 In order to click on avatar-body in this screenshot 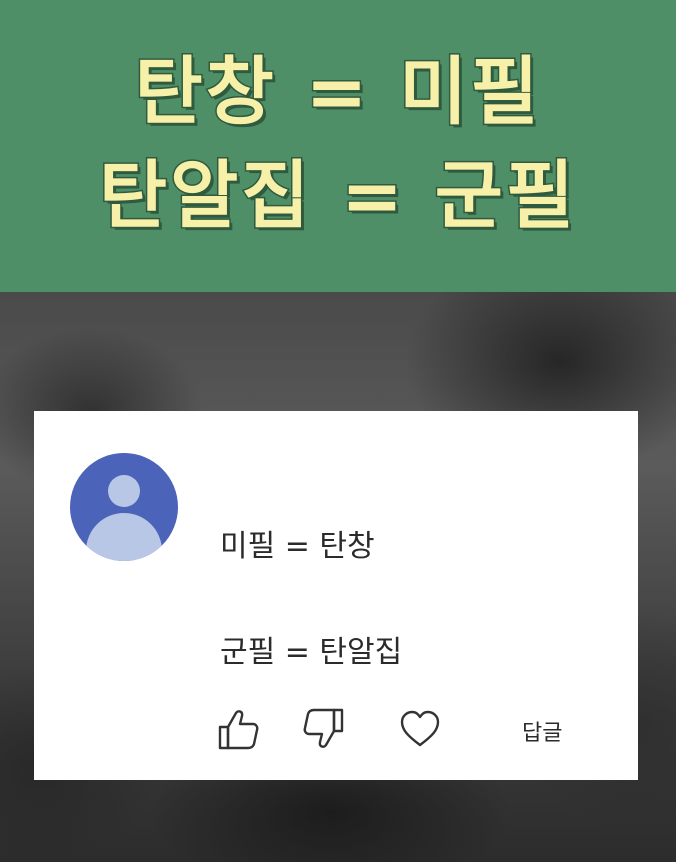, I will do `click(124, 537)`.